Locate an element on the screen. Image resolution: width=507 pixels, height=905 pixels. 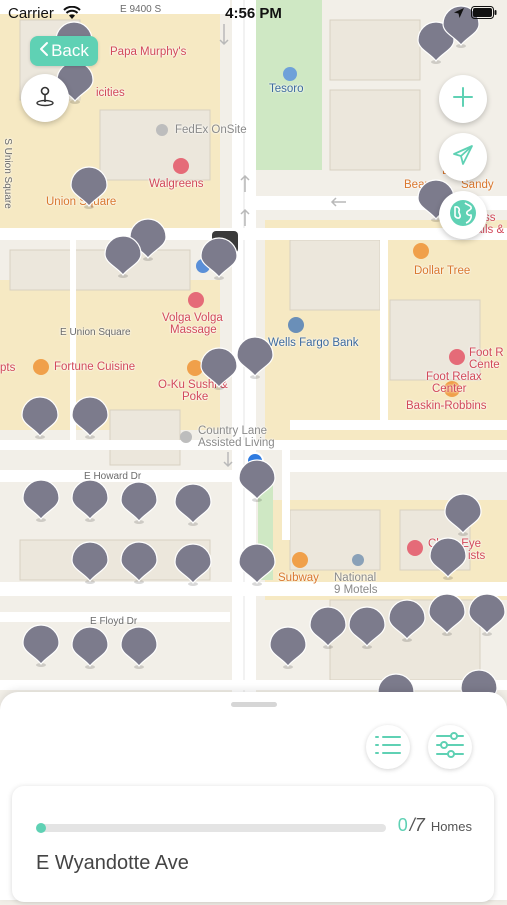
progress-indicator is located at coordinates (41, 828).